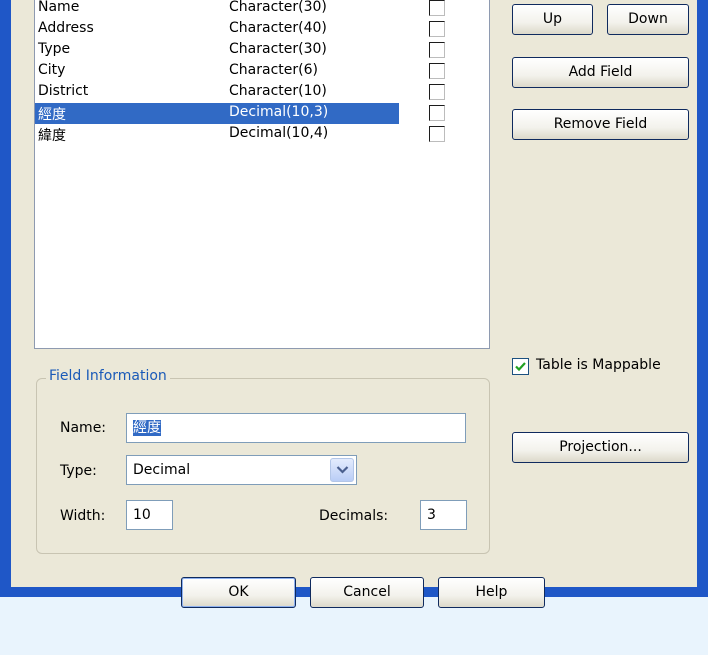 This screenshot has height=655, width=708. What do you see at coordinates (52, 70) in the screenshot?
I see `field-name-cell: City` at bounding box center [52, 70].